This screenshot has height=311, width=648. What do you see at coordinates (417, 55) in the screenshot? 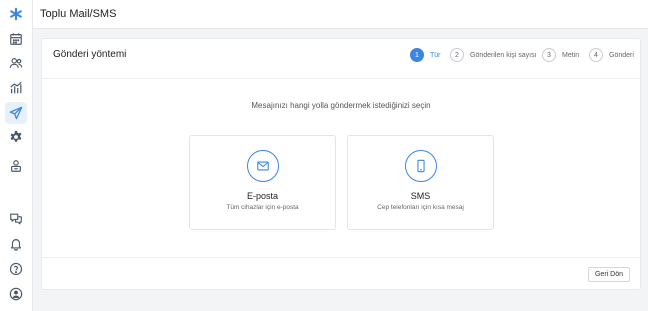
I see `step-number: 1` at bounding box center [417, 55].